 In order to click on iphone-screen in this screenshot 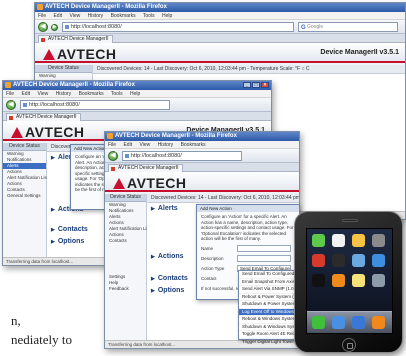, I will do `click(349, 281)`.